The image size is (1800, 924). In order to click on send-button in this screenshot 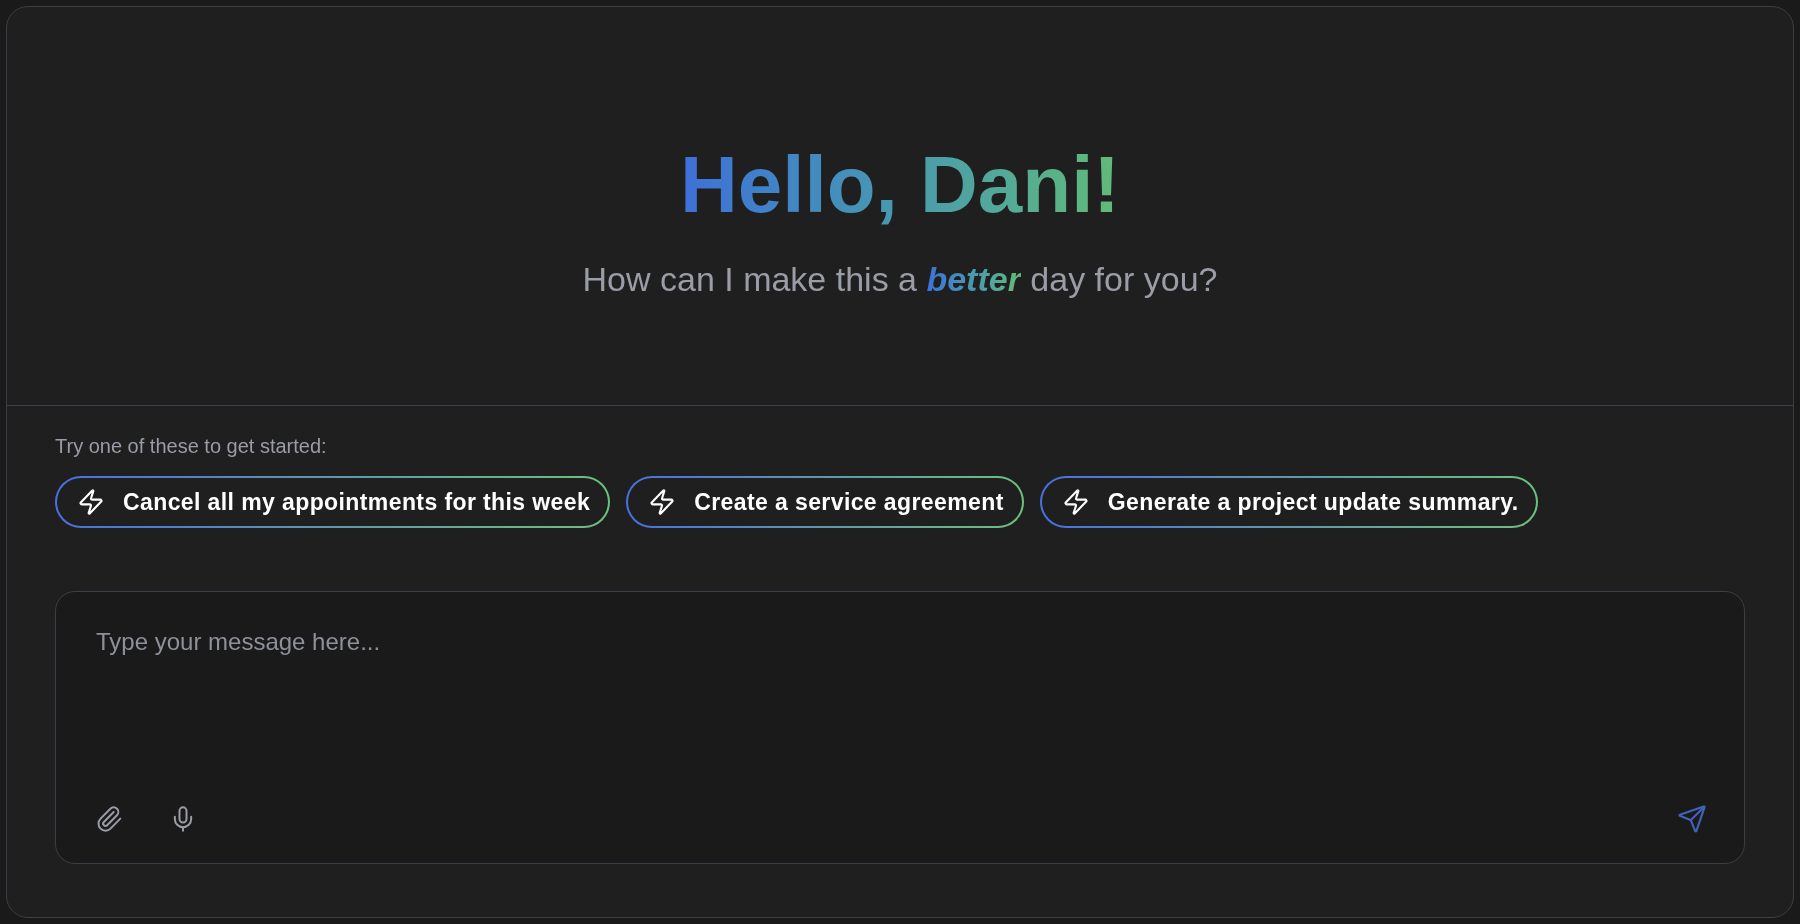, I will do `click(1692, 819)`.